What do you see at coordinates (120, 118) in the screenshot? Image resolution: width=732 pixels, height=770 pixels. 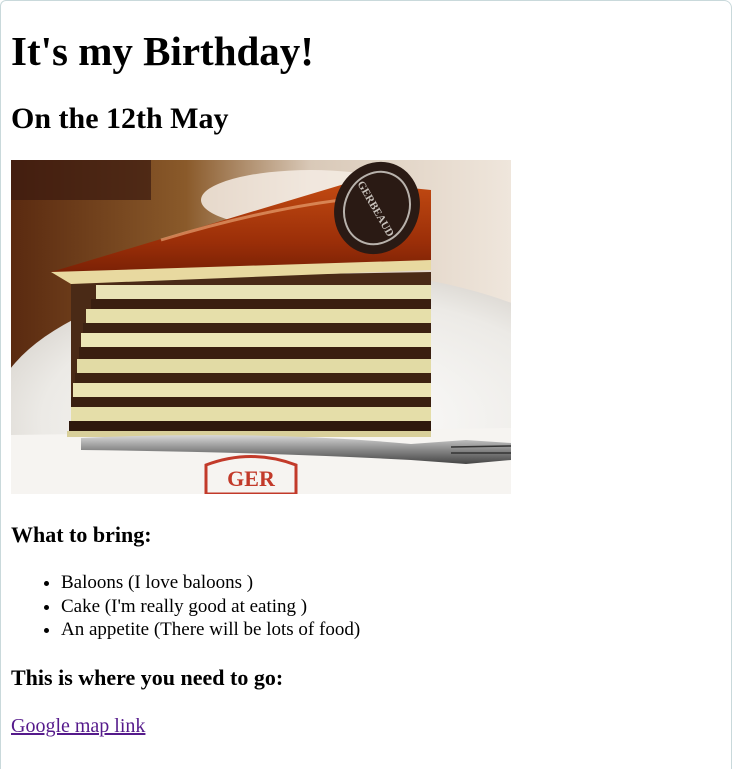 I see `page-subtitle: On the 12th May` at bounding box center [120, 118].